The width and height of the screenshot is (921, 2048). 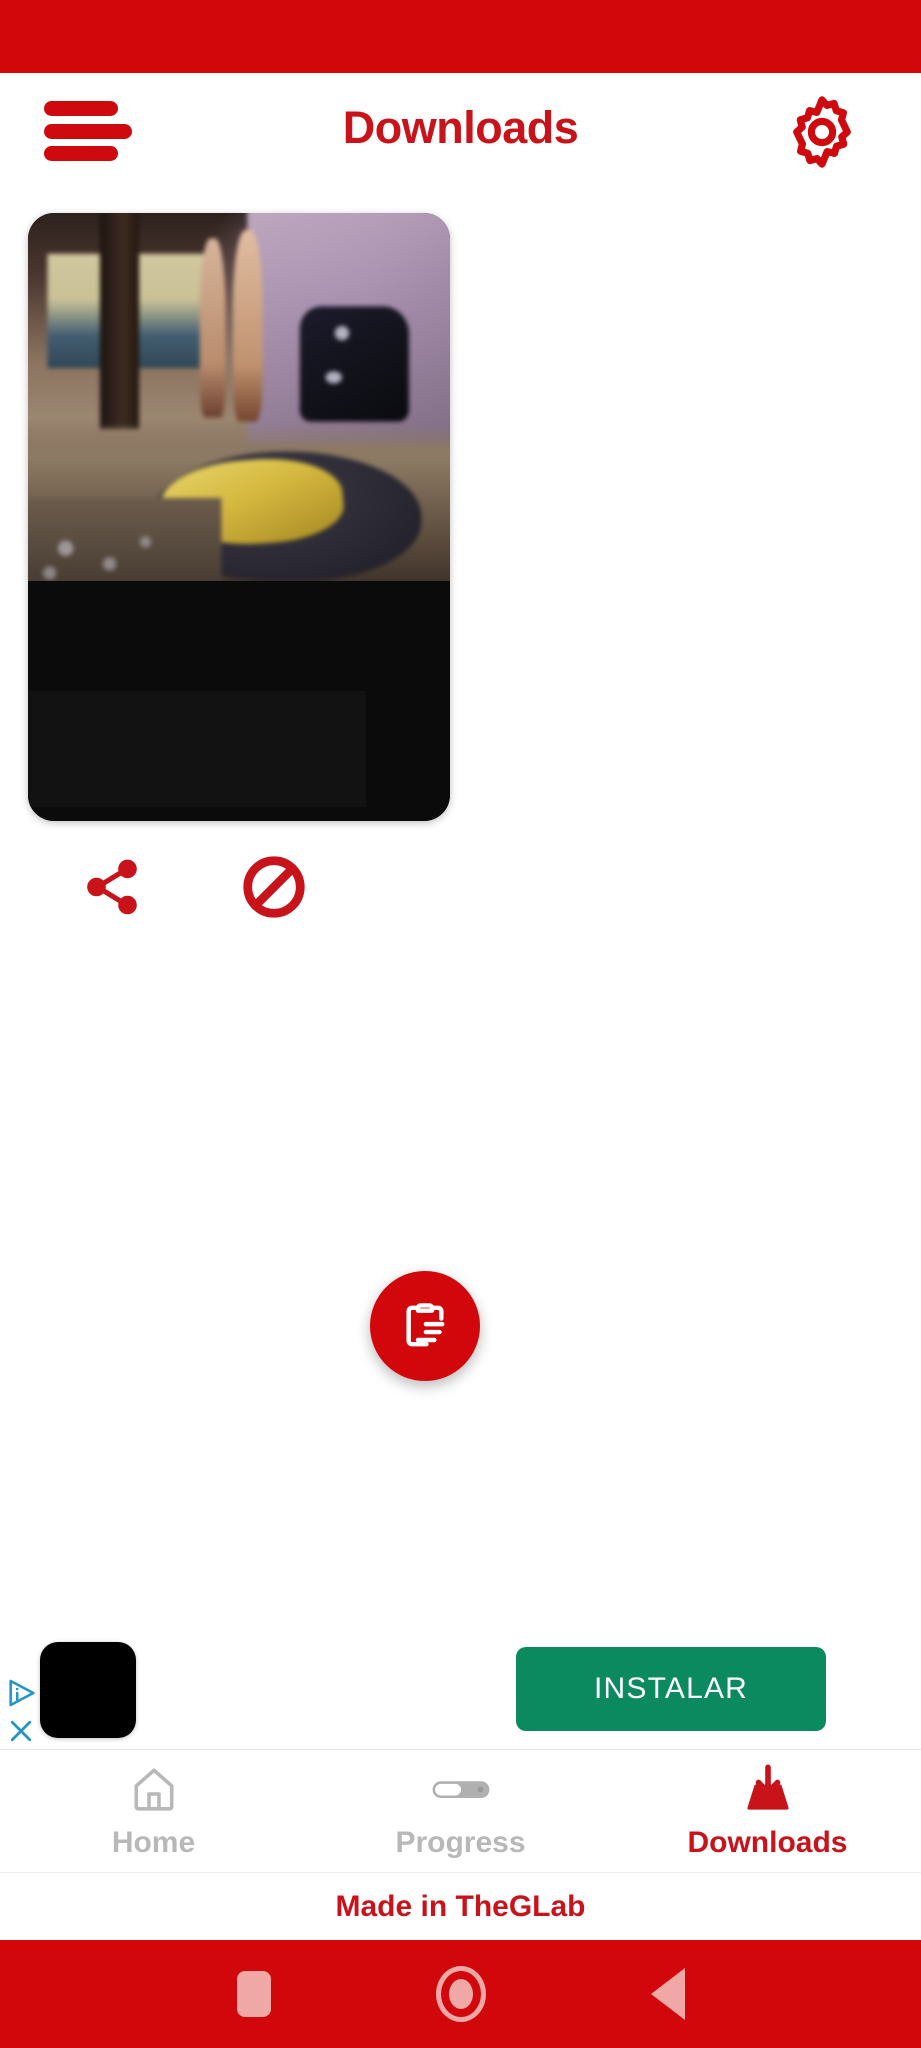 I want to click on ad-app-icon, so click(x=88, y=1690).